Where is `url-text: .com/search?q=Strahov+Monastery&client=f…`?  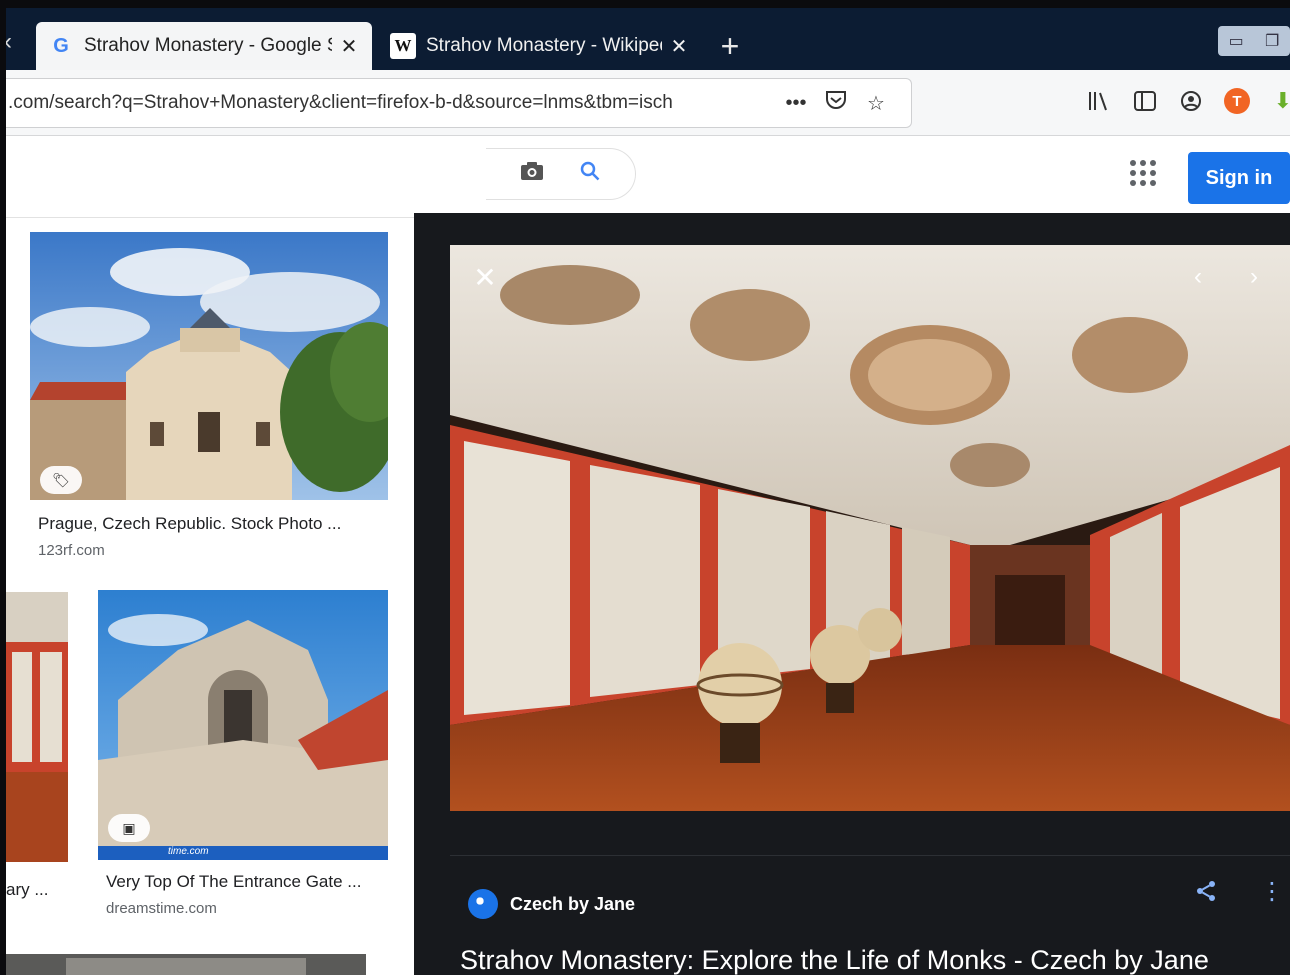 url-text: .com/search?q=Strahov+Monastery&client=f… is located at coordinates (391, 103).